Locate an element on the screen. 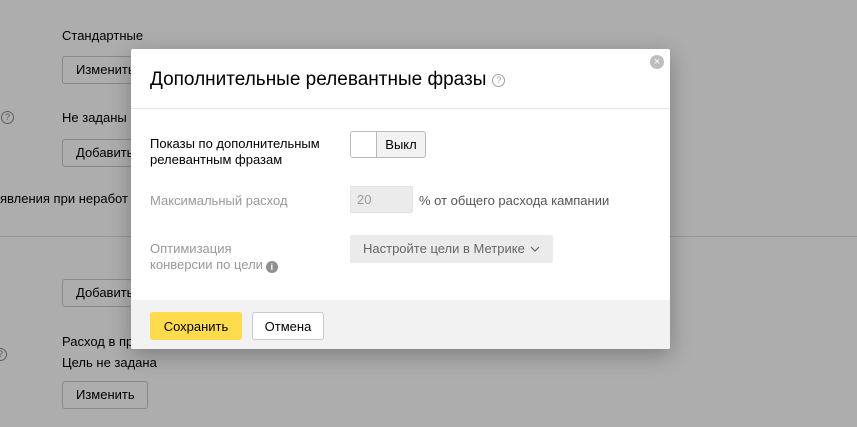  dialog-header: Дополнительные релевантные фразы ? × is located at coordinates (400, 79).